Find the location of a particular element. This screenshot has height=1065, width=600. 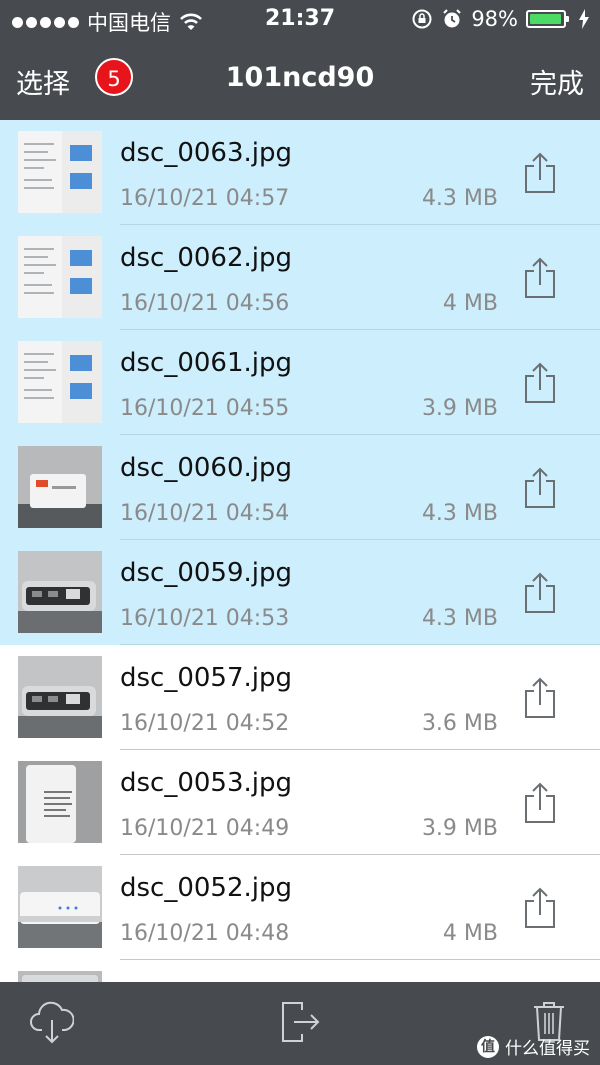

export-icon is located at coordinates (301, 1022).